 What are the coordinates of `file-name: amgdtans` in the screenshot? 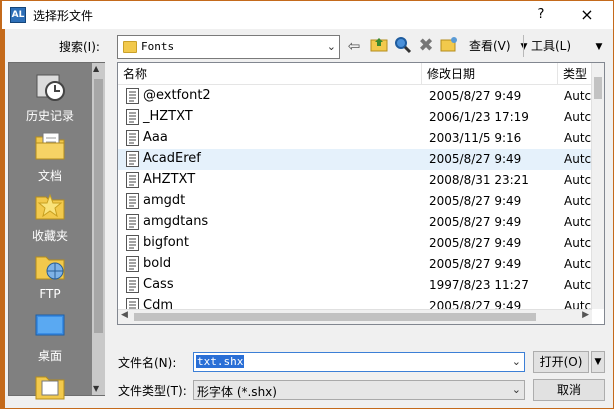 It's located at (176, 221).